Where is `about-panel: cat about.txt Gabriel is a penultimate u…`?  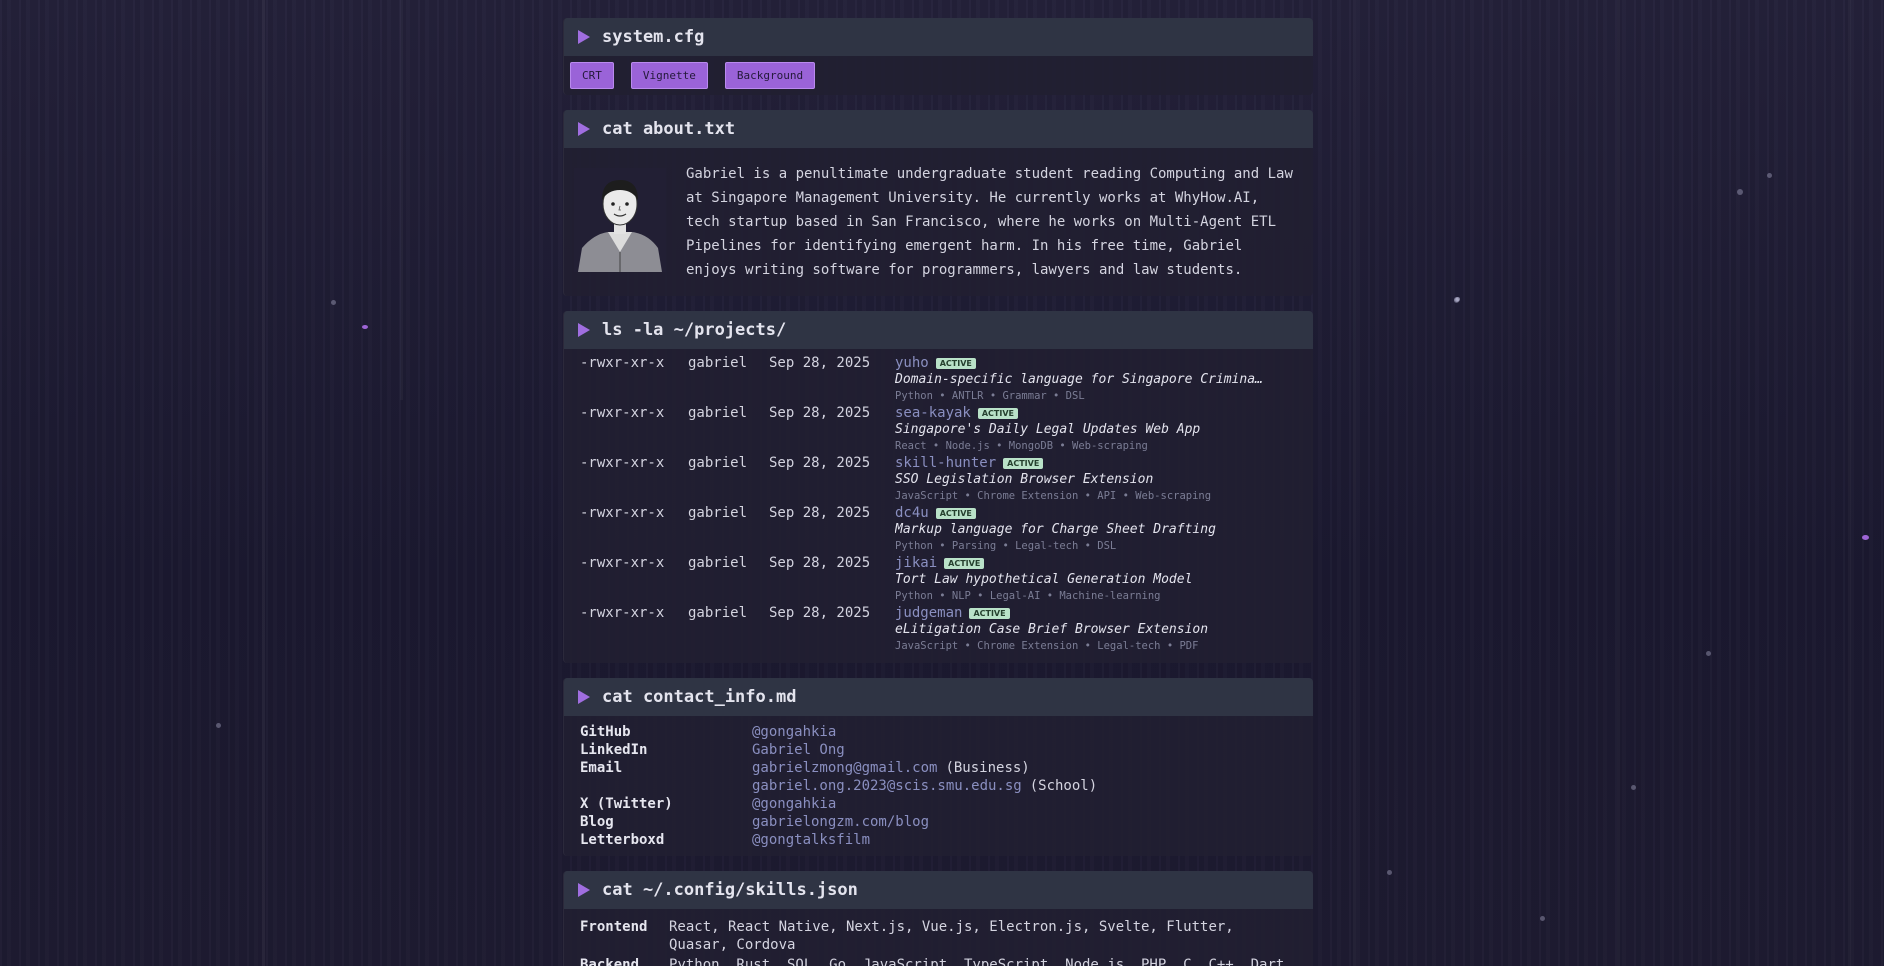
about-panel: cat about.txt Gabriel is a penultimate u… is located at coordinates (938, 203).